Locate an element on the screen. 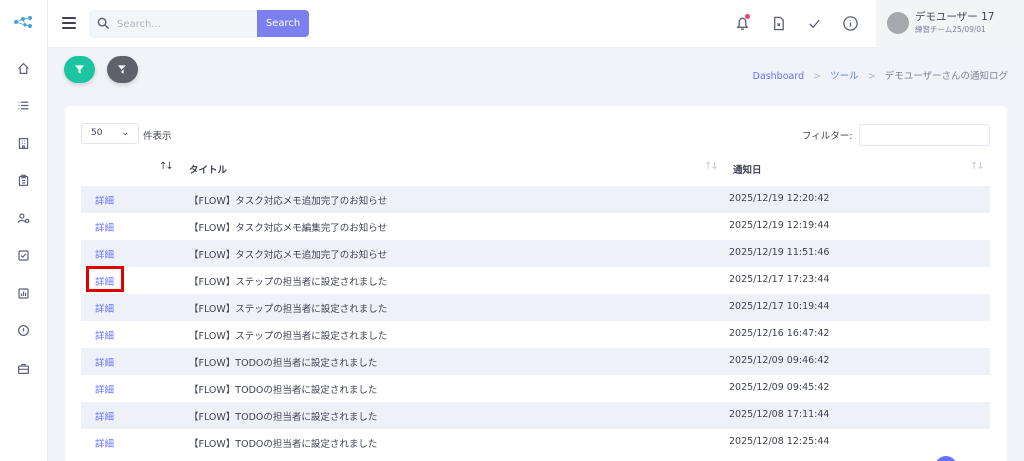 Image resolution: width=1024 pixels, height=461 pixels. notification-bell-icon is located at coordinates (742, 23).